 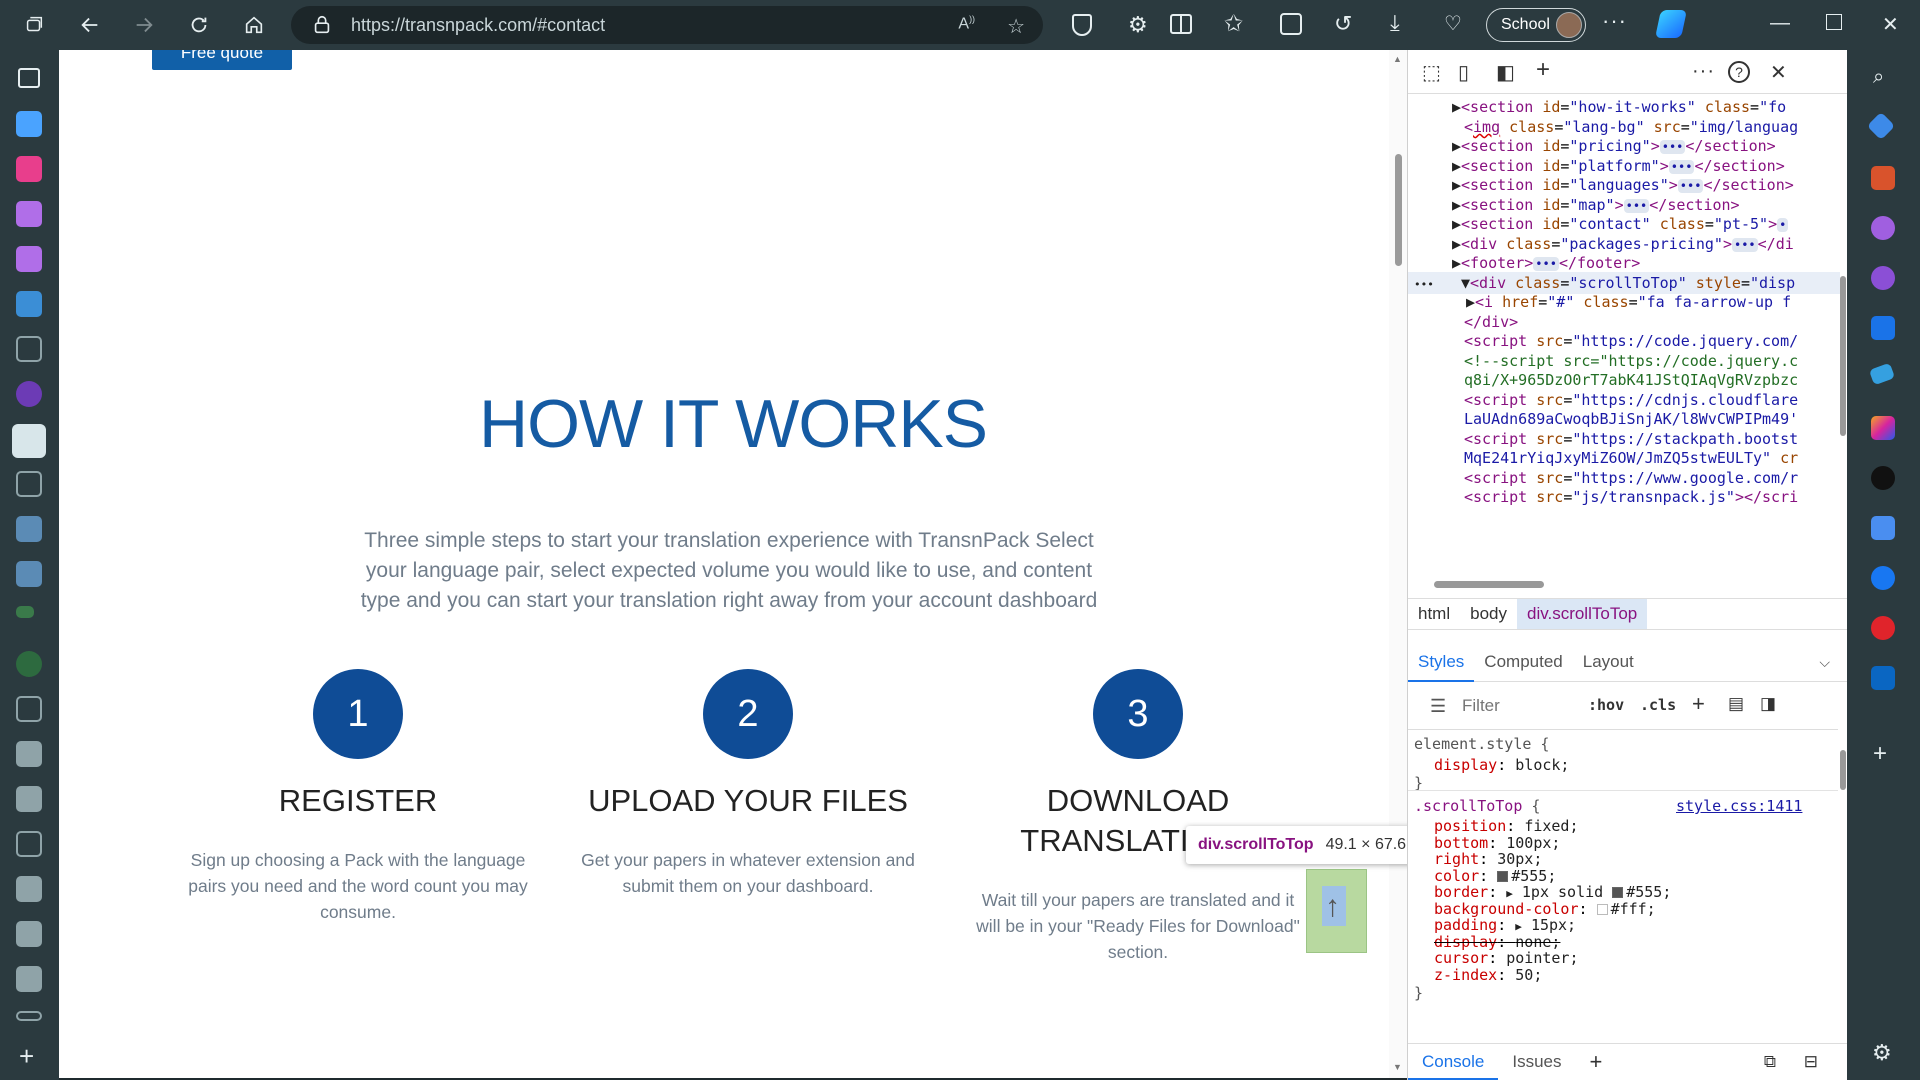 What do you see at coordinates (1453, 1062) in the screenshot?
I see `tab-console: Console` at bounding box center [1453, 1062].